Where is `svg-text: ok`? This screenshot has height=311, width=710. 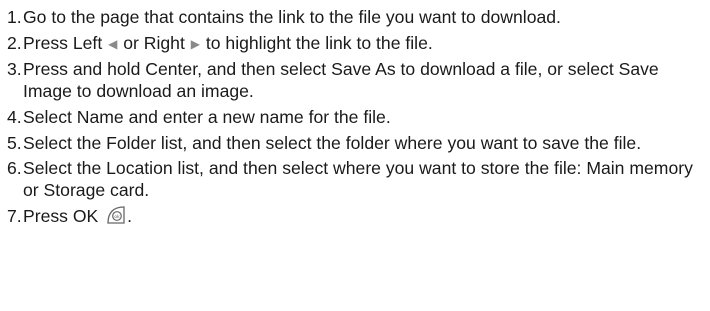 svg-text: ok is located at coordinates (117, 217).